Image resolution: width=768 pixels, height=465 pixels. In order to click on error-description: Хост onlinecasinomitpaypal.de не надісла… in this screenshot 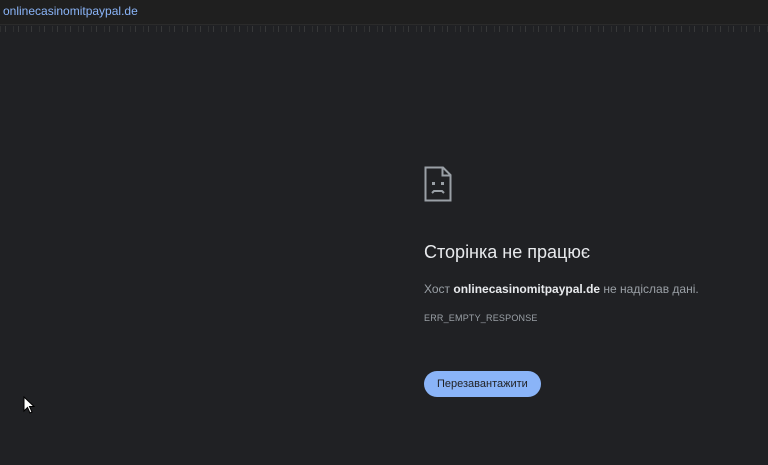, I will do `click(589, 289)`.